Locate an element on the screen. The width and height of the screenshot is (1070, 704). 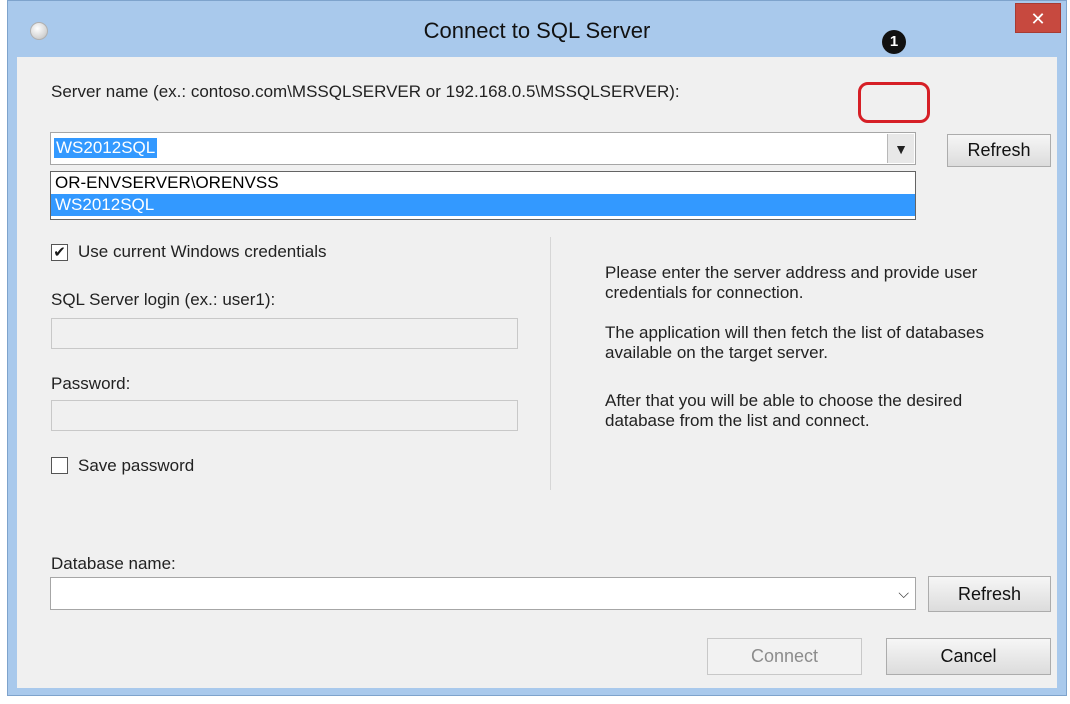
login-label: SQL Server login (ex.: user1): is located at coordinates (163, 299).